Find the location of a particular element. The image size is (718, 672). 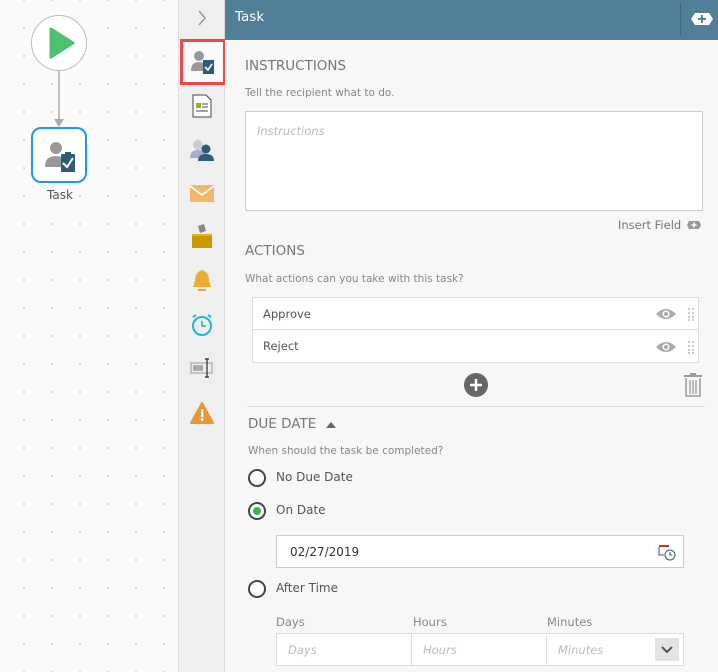

form-icon is located at coordinates (202, 106).